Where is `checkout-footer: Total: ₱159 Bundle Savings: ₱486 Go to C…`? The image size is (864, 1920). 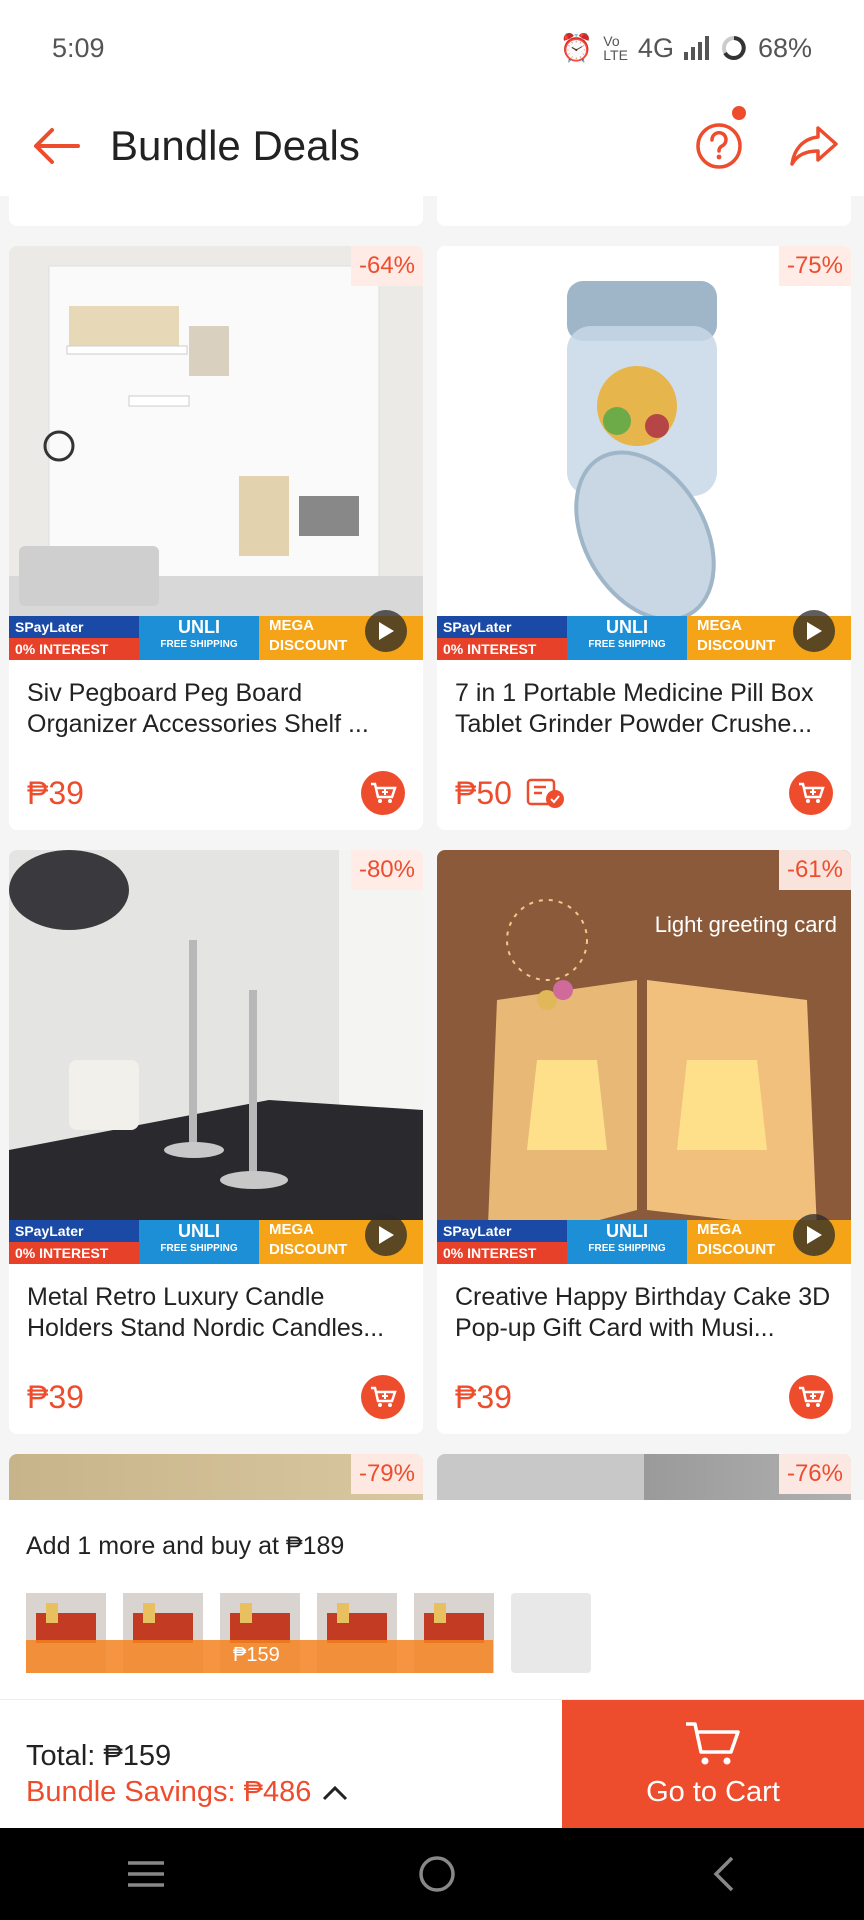 checkout-footer: Total: ₱159 Bundle Savings: ₱486 Go to C… is located at coordinates (432, 1764).